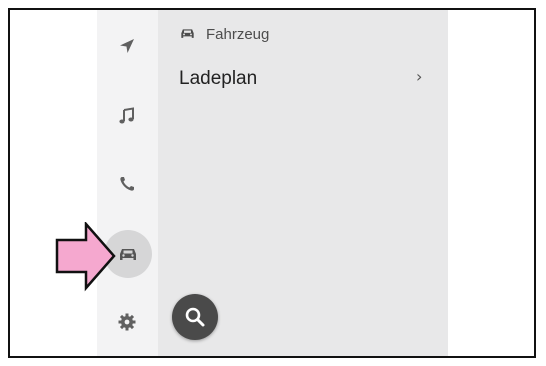  Describe the element at coordinates (218, 78) in the screenshot. I see `menu-item-label: Ladeplan` at that location.